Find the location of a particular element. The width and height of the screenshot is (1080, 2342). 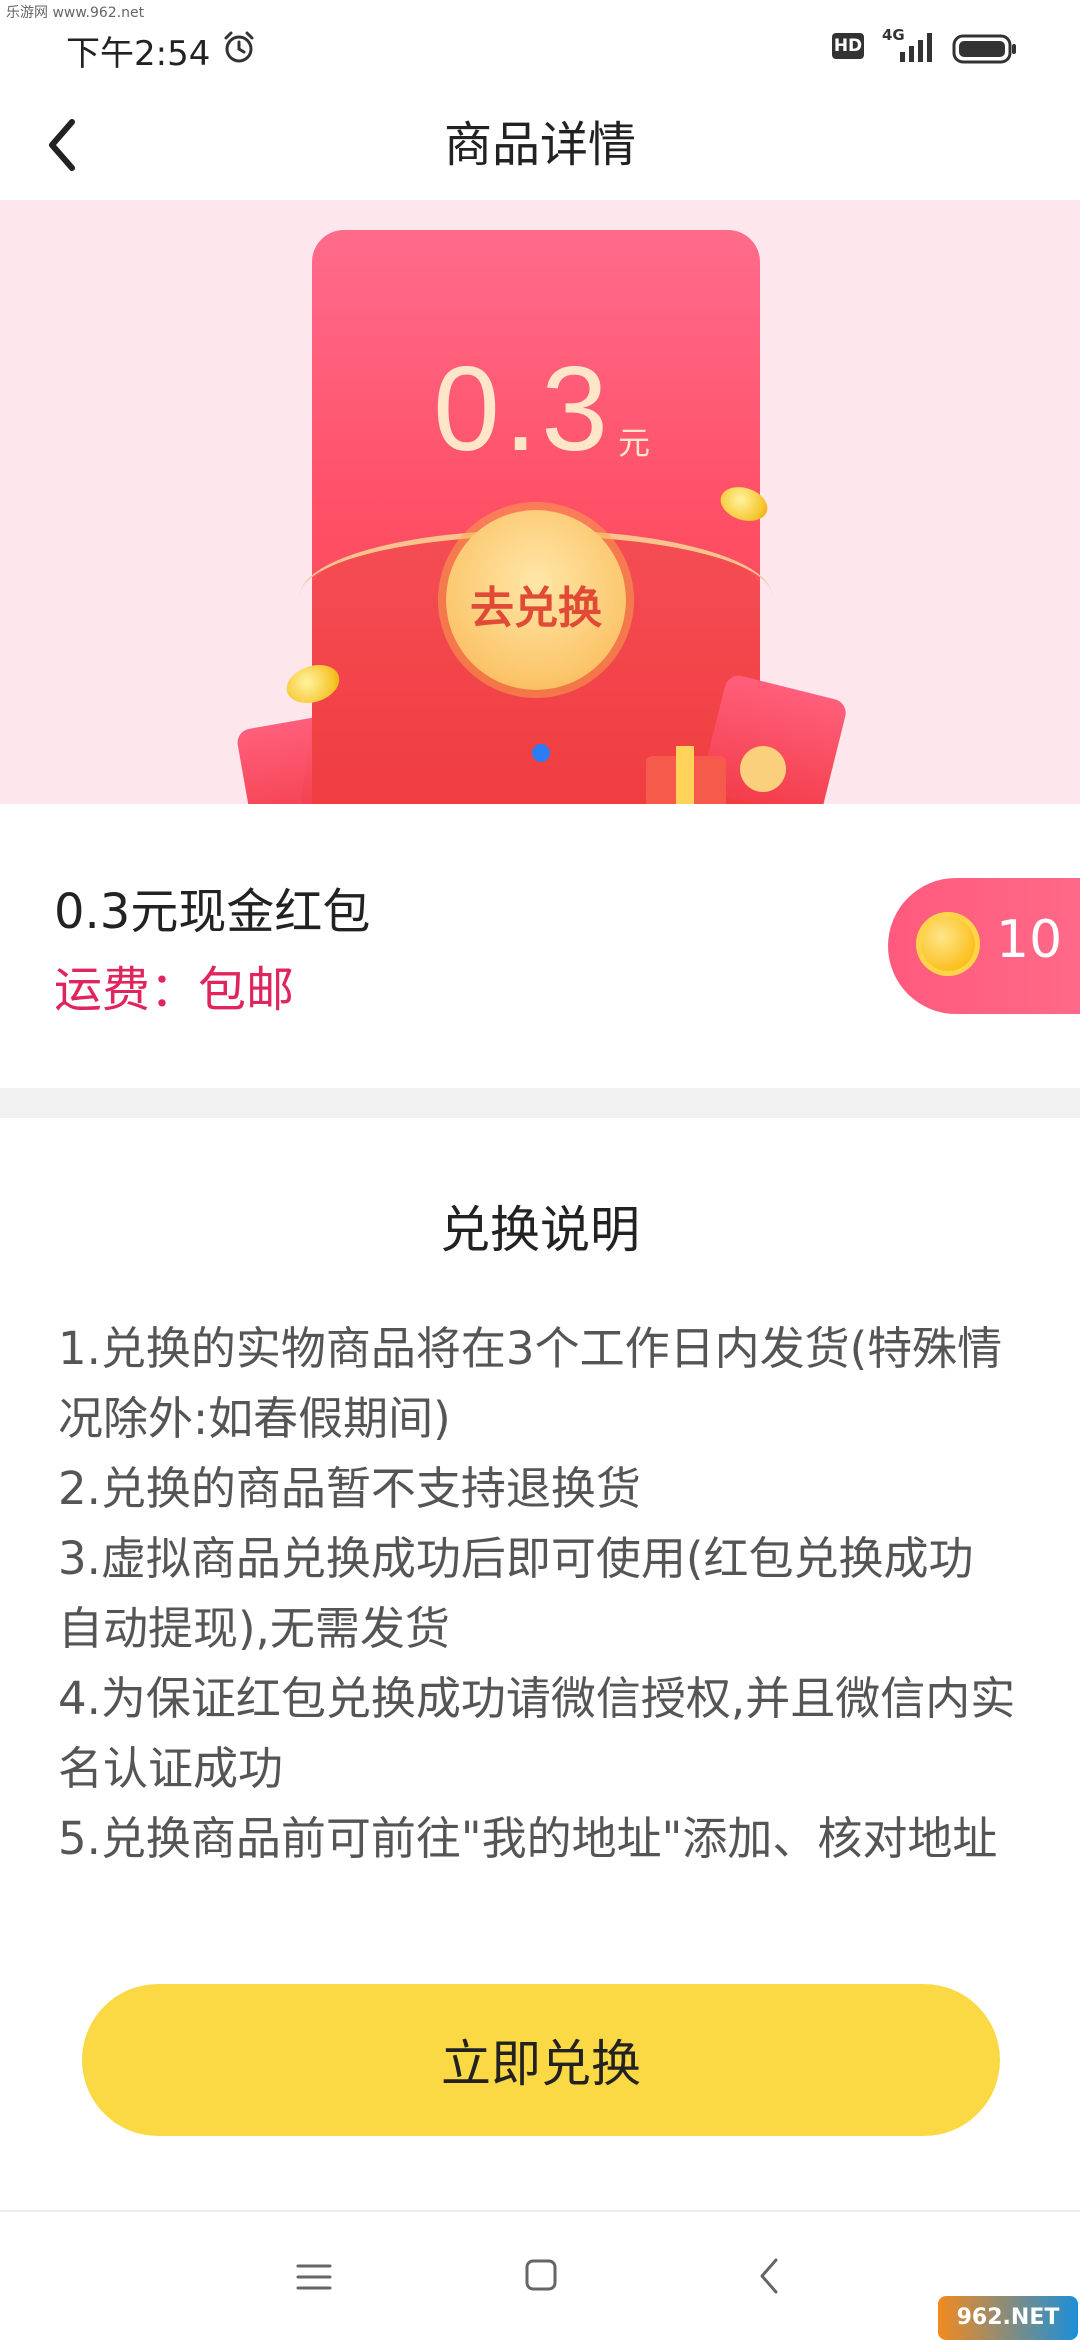

product-info: 0.3元现金红包 运费：包邮 10 is located at coordinates (540, 946).